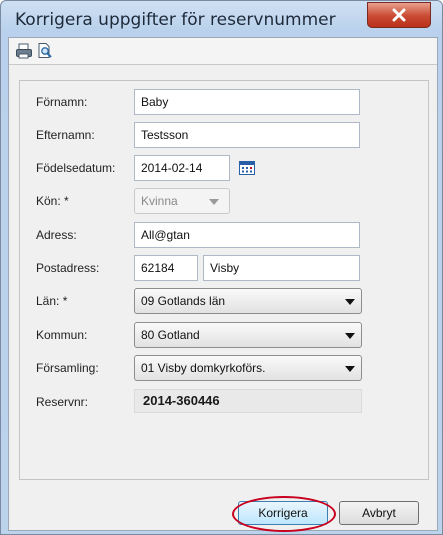  I want to click on lan-select-value: 09 Gotlands län, so click(183, 301).